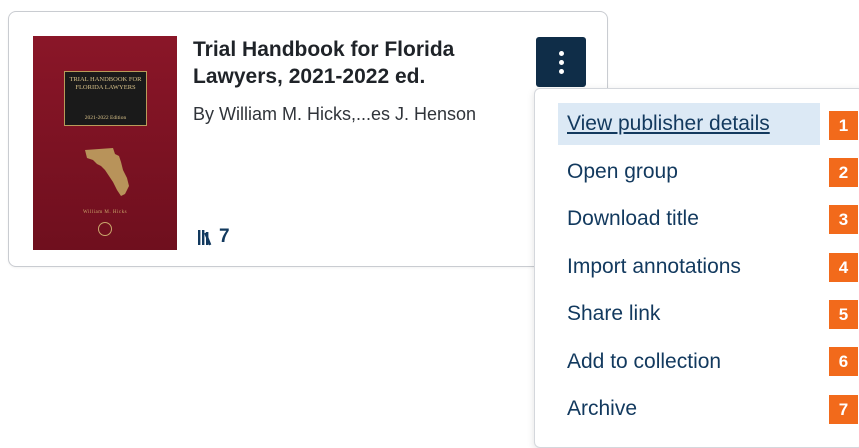 This screenshot has width=859, height=448. What do you see at coordinates (843, 361) in the screenshot?
I see `index-badge: 6` at bounding box center [843, 361].